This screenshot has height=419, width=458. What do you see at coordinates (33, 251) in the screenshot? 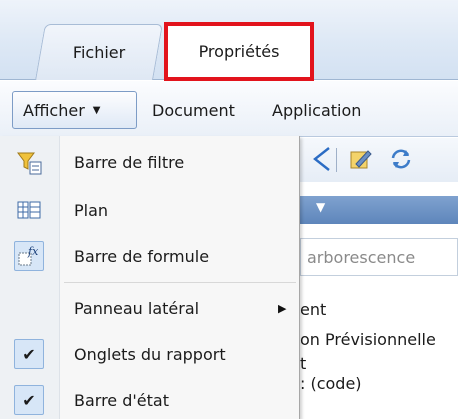
I see `svg-text: fx` at bounding box center [33, 251].